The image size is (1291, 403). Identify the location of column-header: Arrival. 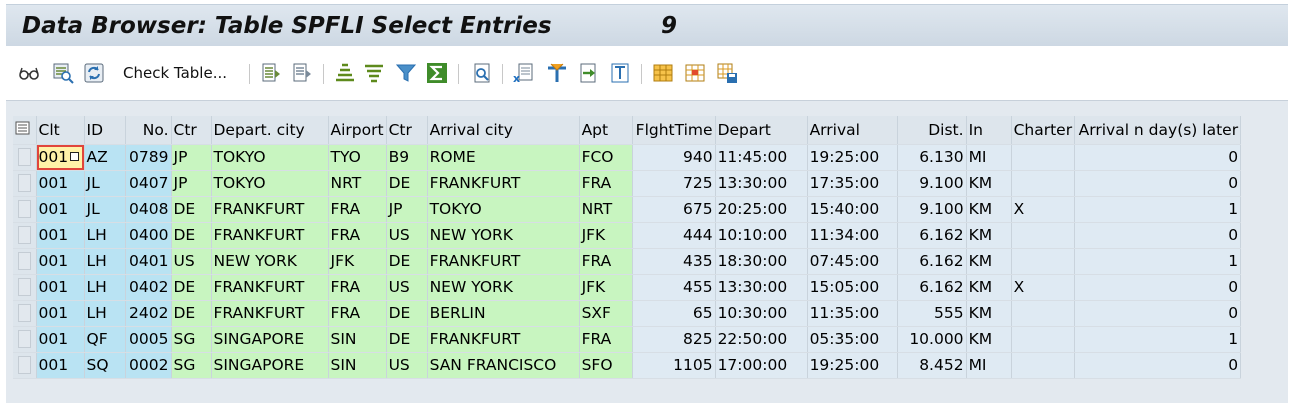
(852, 130).